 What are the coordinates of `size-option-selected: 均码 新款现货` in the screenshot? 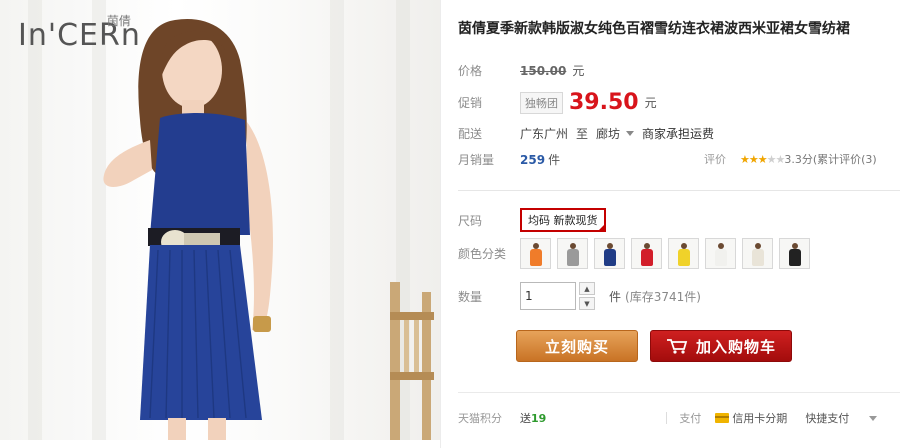 It's located at (563, 220).